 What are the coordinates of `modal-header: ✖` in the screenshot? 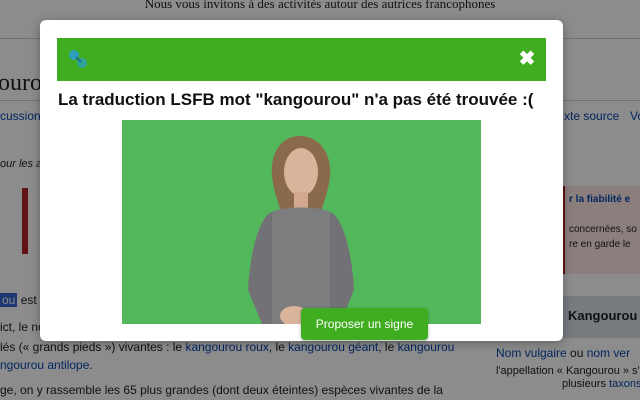 It's located at (301, 59).